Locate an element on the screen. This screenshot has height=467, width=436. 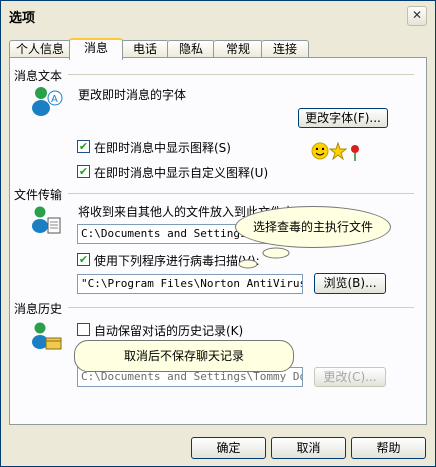
show-custom-emoticons-checkbox: ✔ is located at coordinates (83, 171).